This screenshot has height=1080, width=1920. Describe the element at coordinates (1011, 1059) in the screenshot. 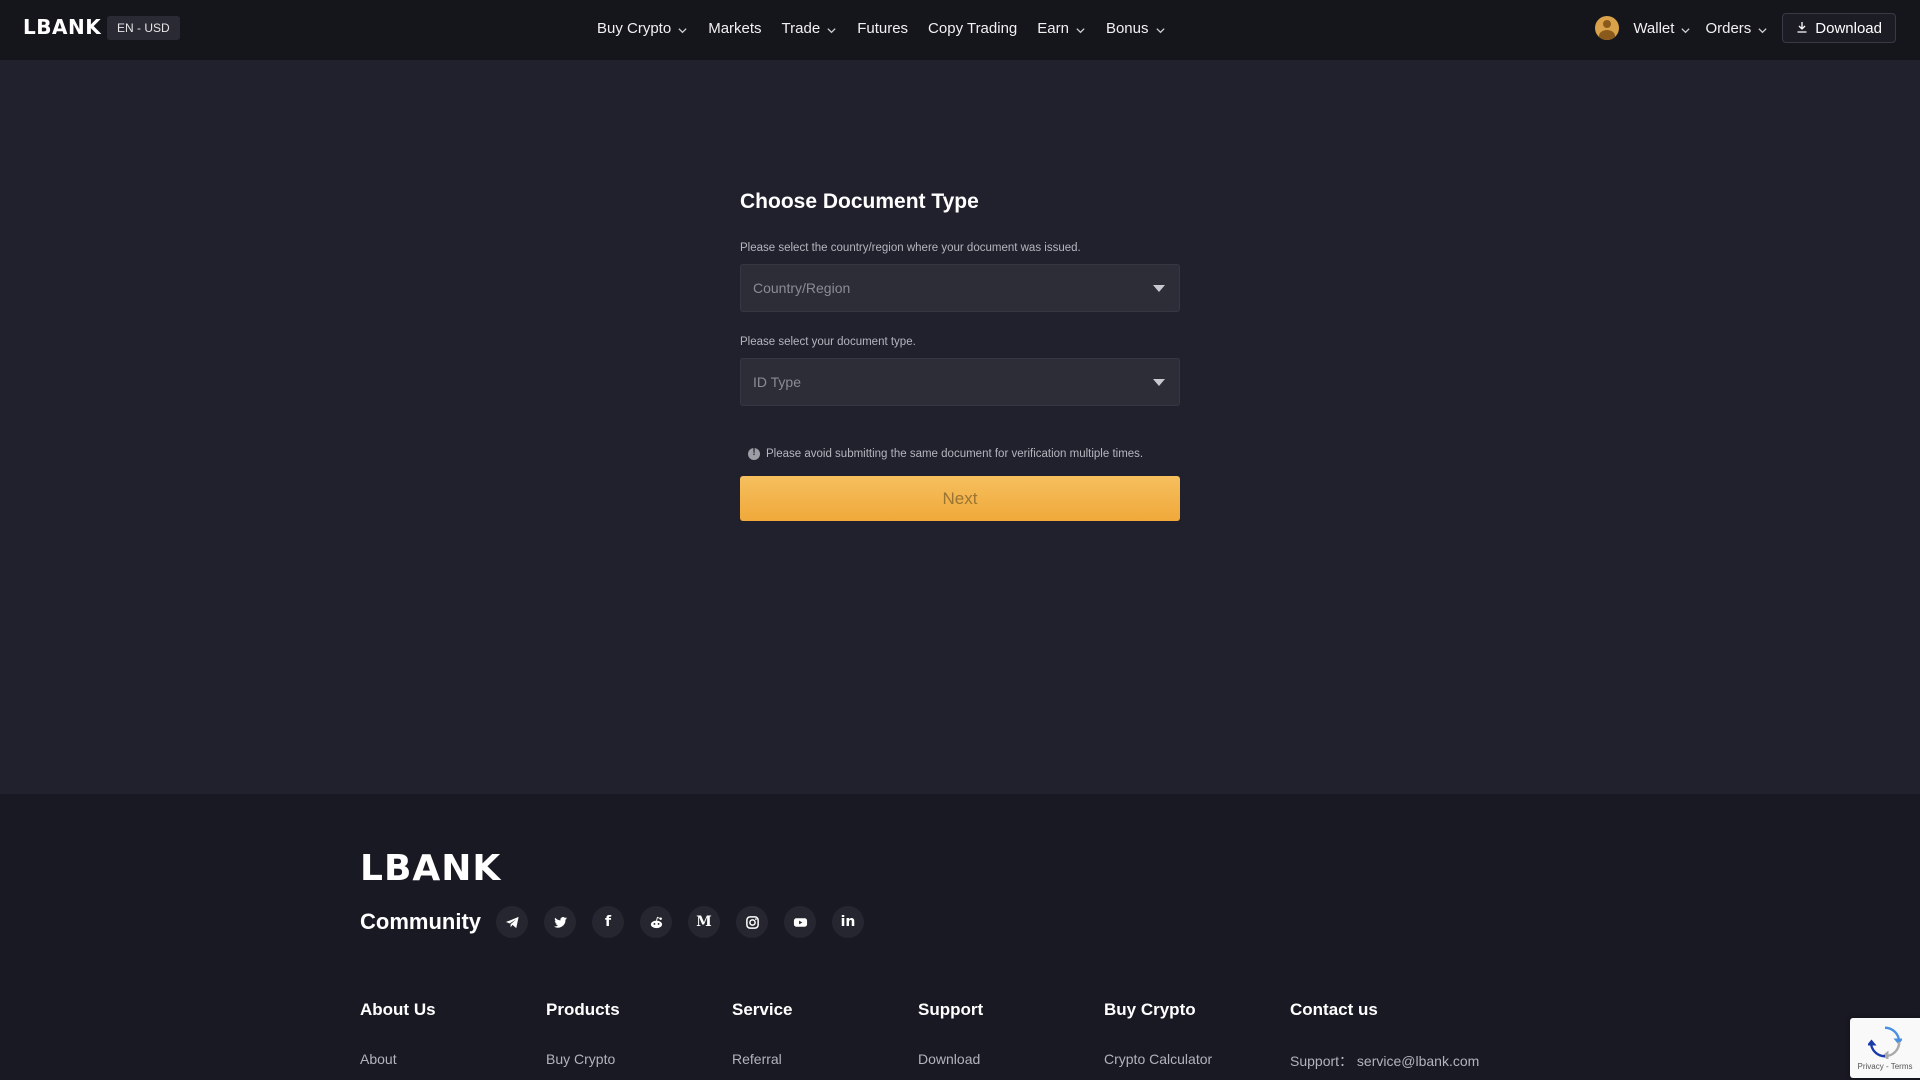

I see `footer-link-download: Download` at that location.